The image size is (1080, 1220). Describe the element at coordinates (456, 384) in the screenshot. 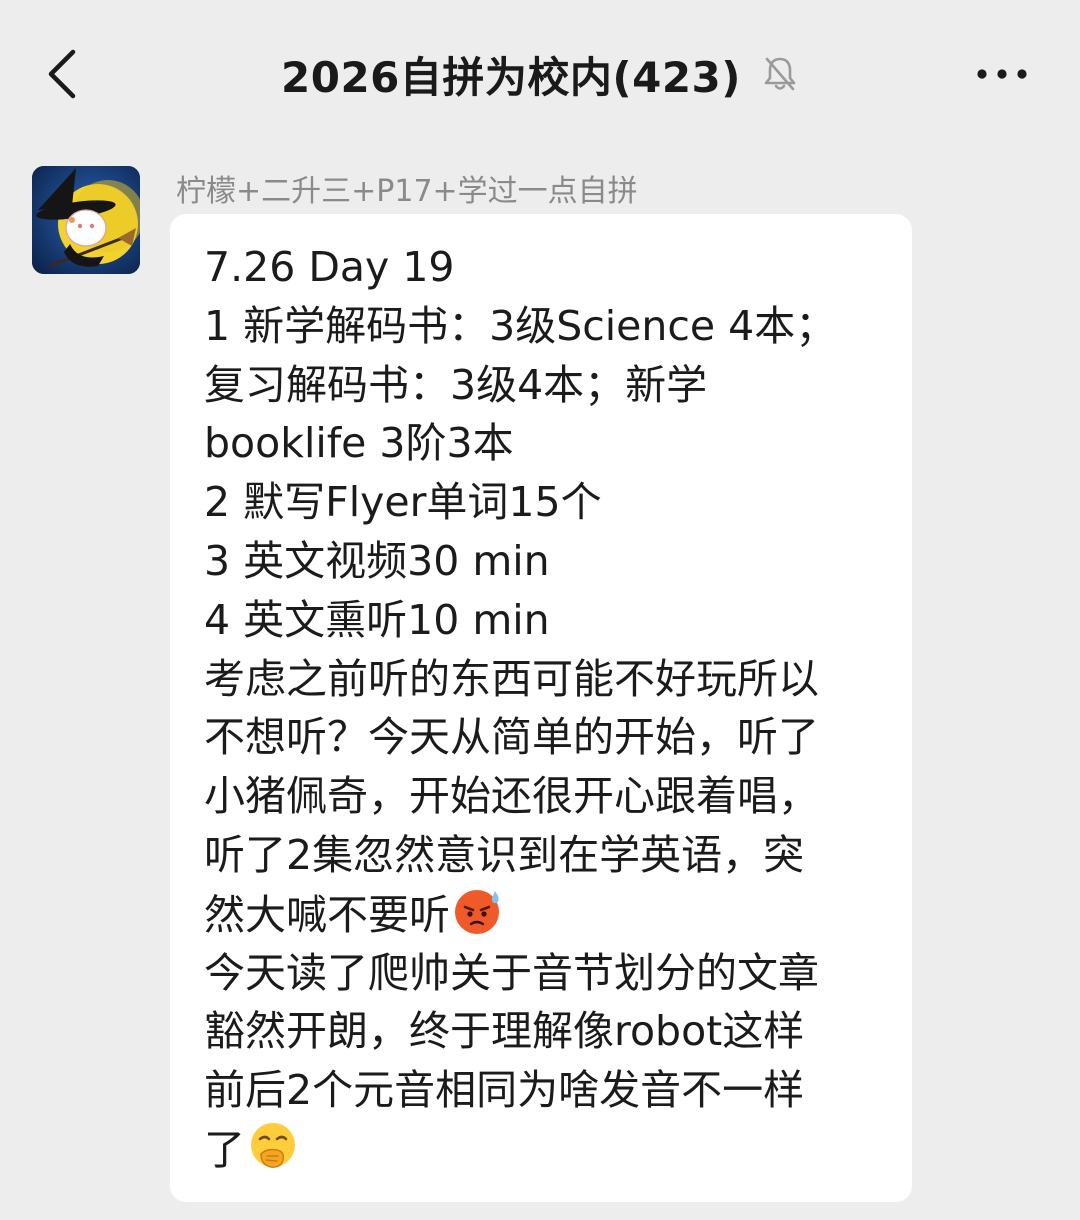

I see `message-line: 复习解码书：3级4本；新学` at that location.